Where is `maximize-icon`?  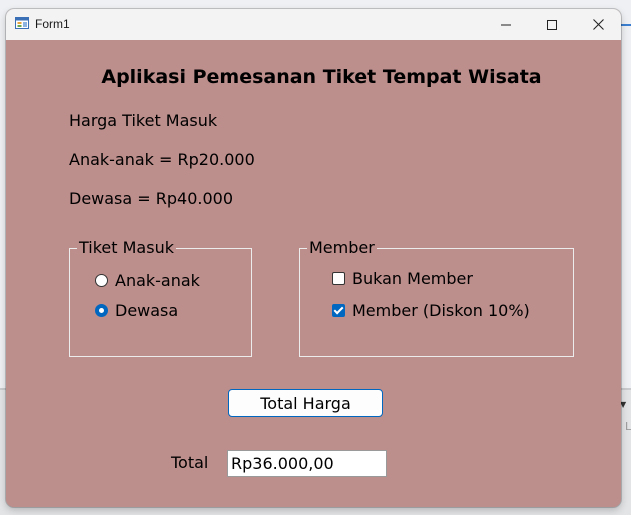 maximize-icon is located at coordinates (552, 24).